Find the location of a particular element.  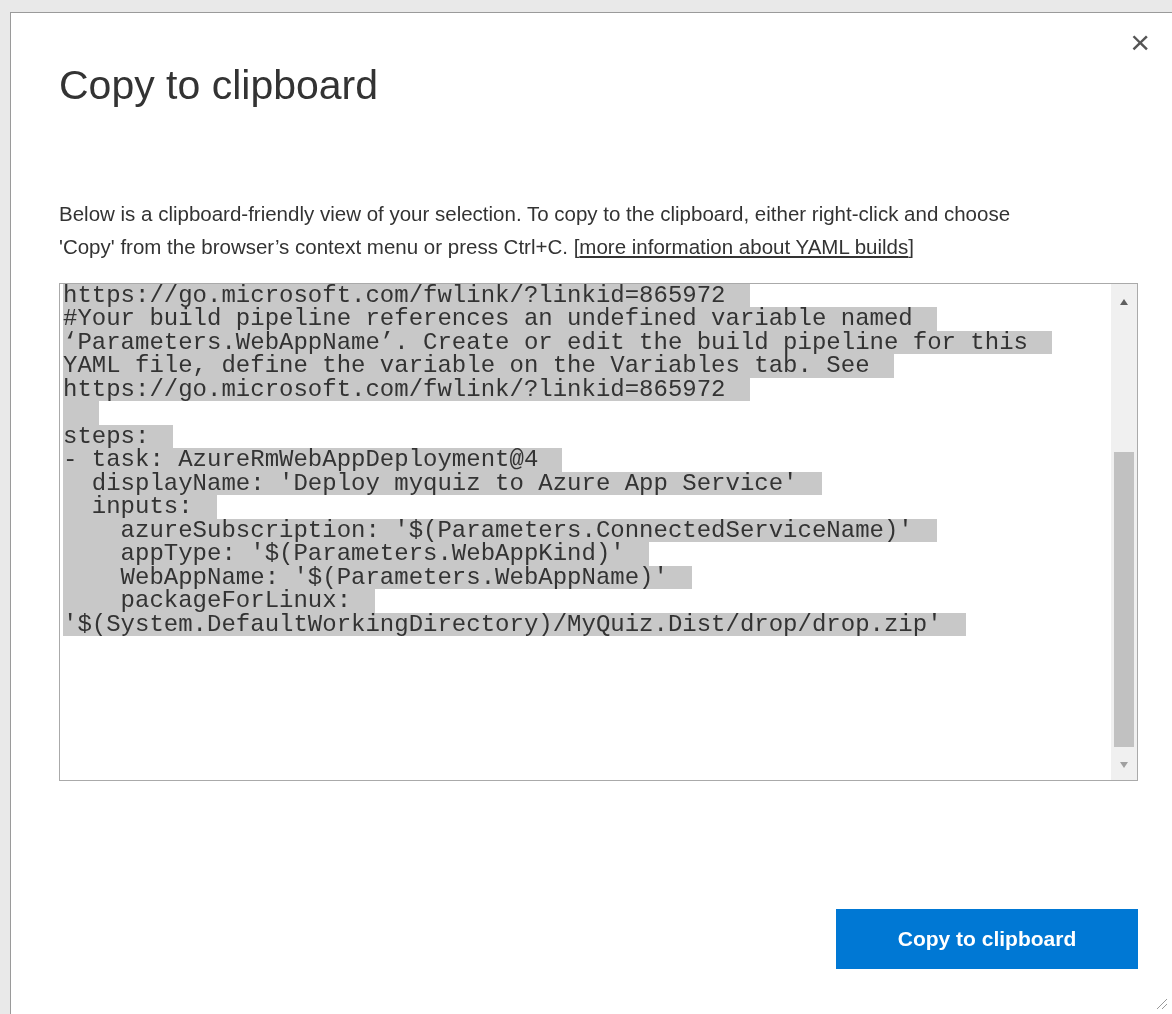

scroll-up-icon is located at coordinates (1124, 301).